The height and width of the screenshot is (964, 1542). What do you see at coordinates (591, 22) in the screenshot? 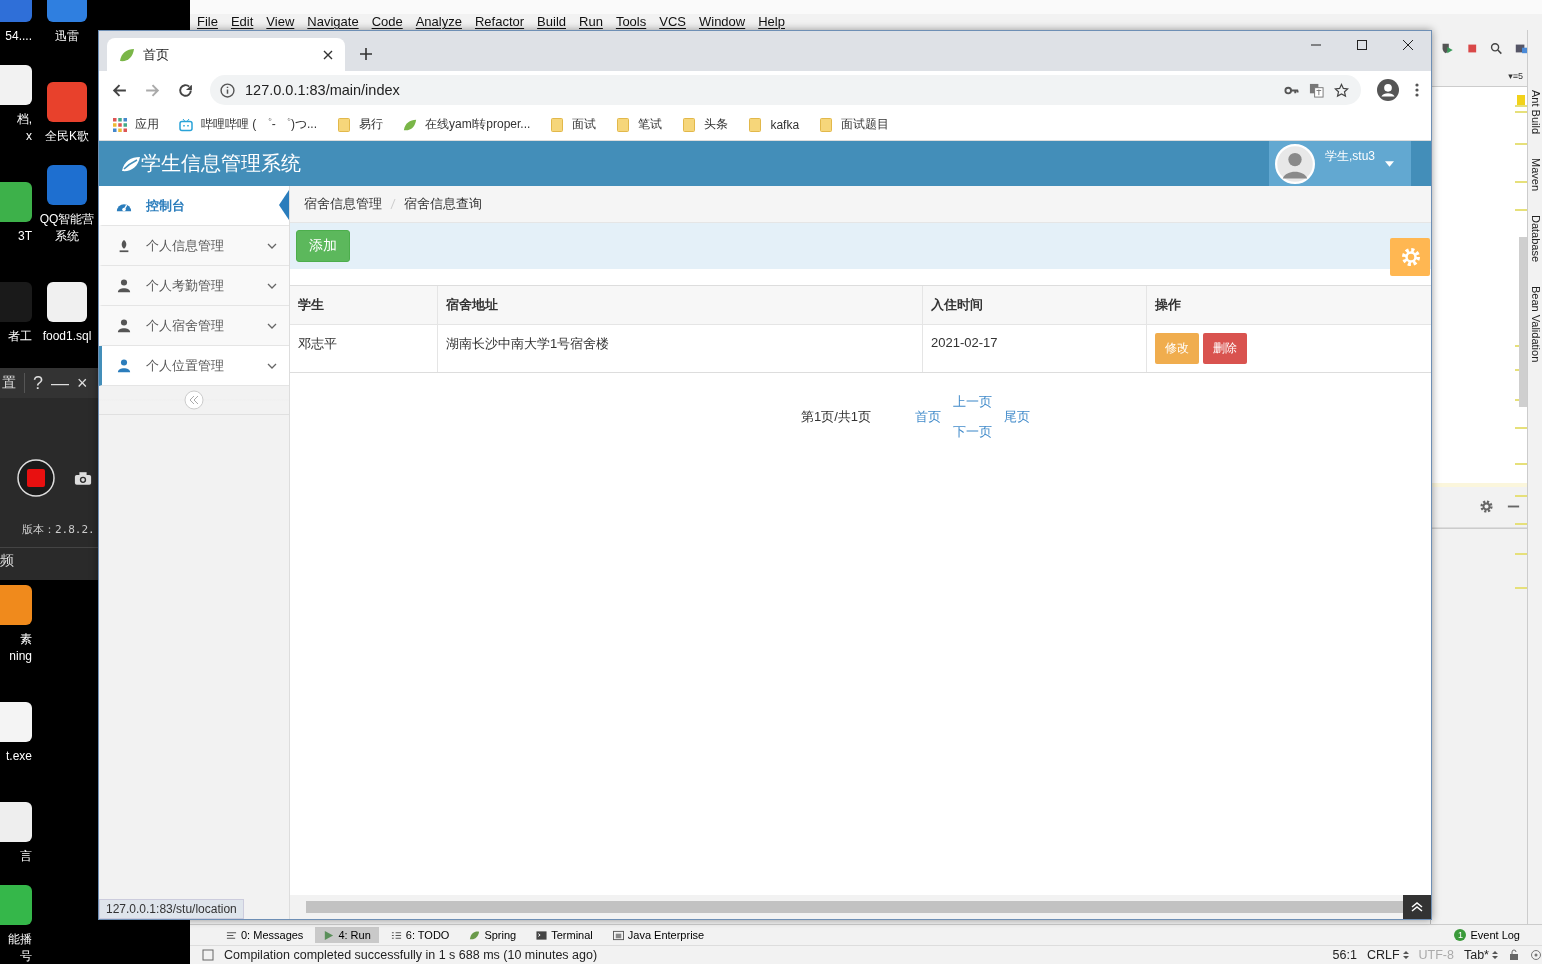
I see `menu-item: Run` at bounding box center [591, 22].